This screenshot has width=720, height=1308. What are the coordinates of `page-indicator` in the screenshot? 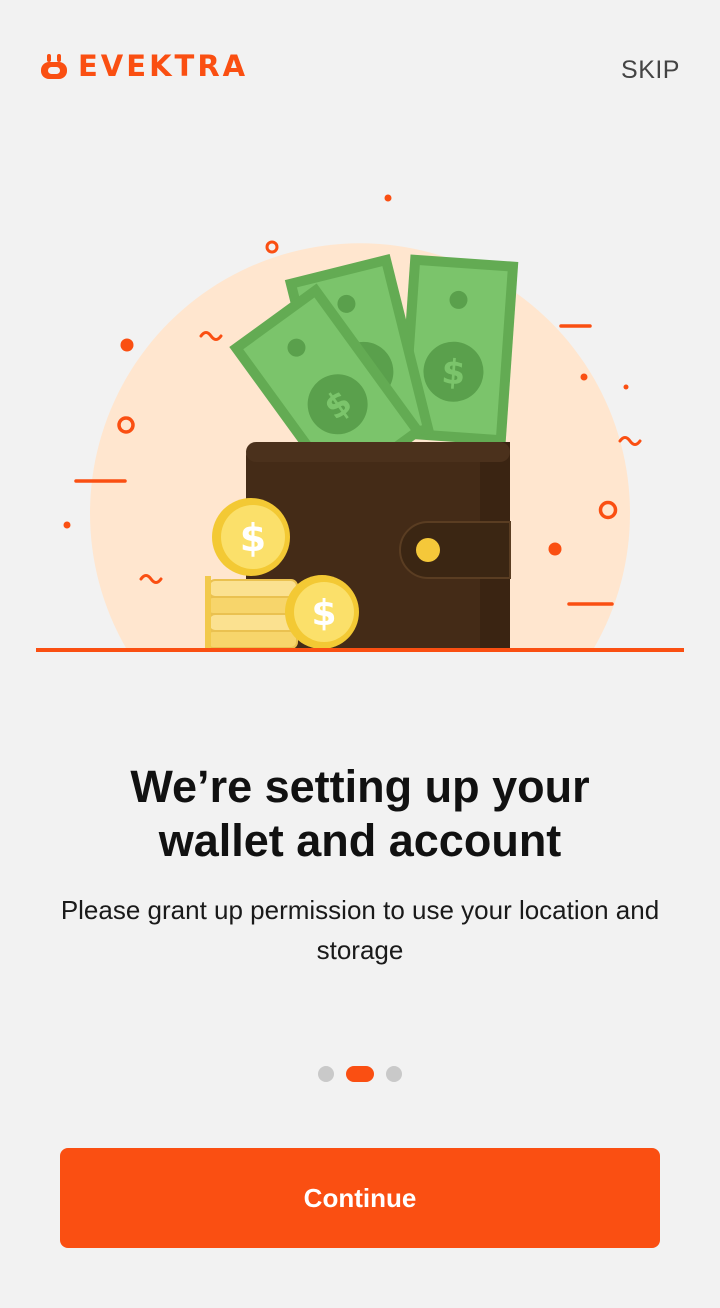 It's located at (360, 1074).